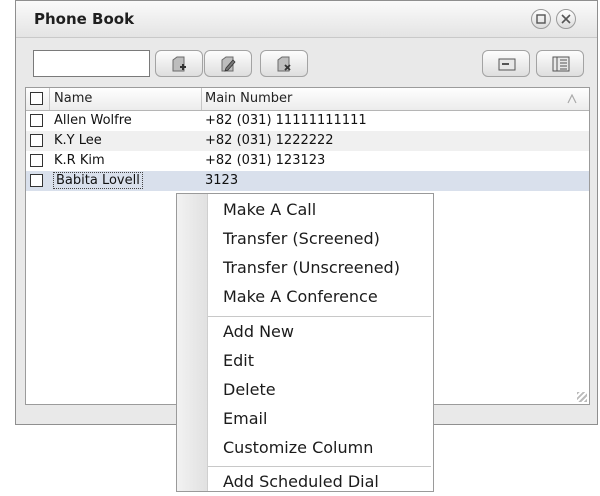 The height and width of the screenshot is (496, 600). Describe the element at coordinates (307, 181) in the screenshot. I see `table-row-selected: Babita Lovell 3123` at that location.